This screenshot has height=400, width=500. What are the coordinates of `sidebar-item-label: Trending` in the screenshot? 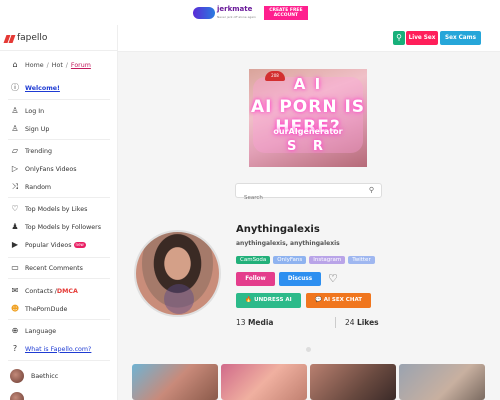 It's located at (38, 151).